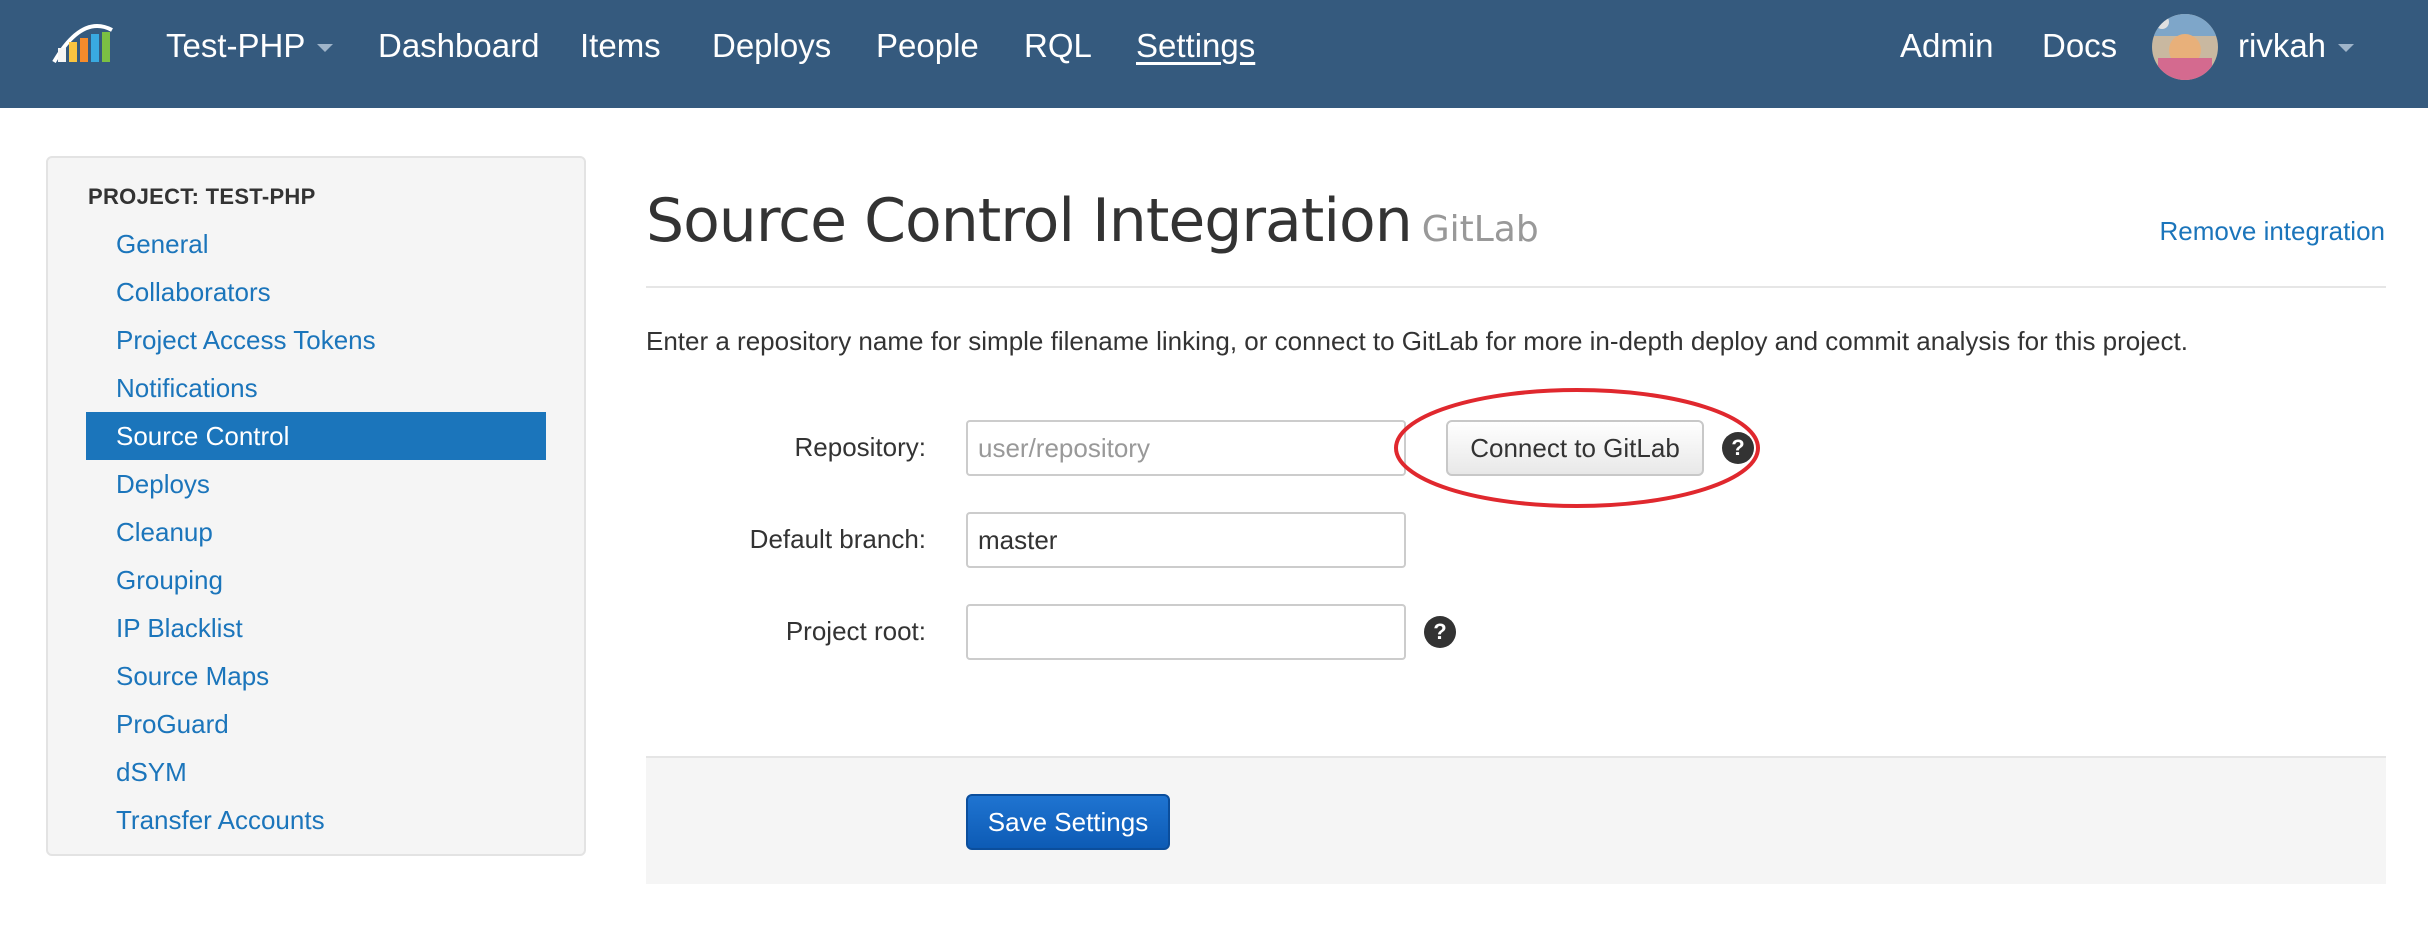  Describe the element at coordinates (1947, 46) in the screenshot. I see `nav-admin: Admin` at that location.